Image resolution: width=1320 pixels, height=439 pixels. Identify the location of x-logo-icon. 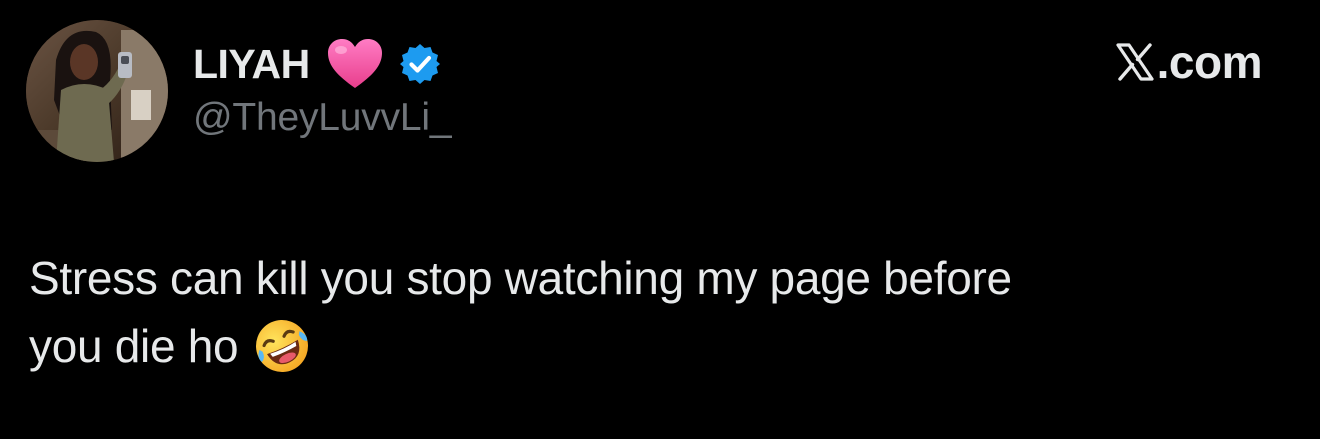
(1135, 62).